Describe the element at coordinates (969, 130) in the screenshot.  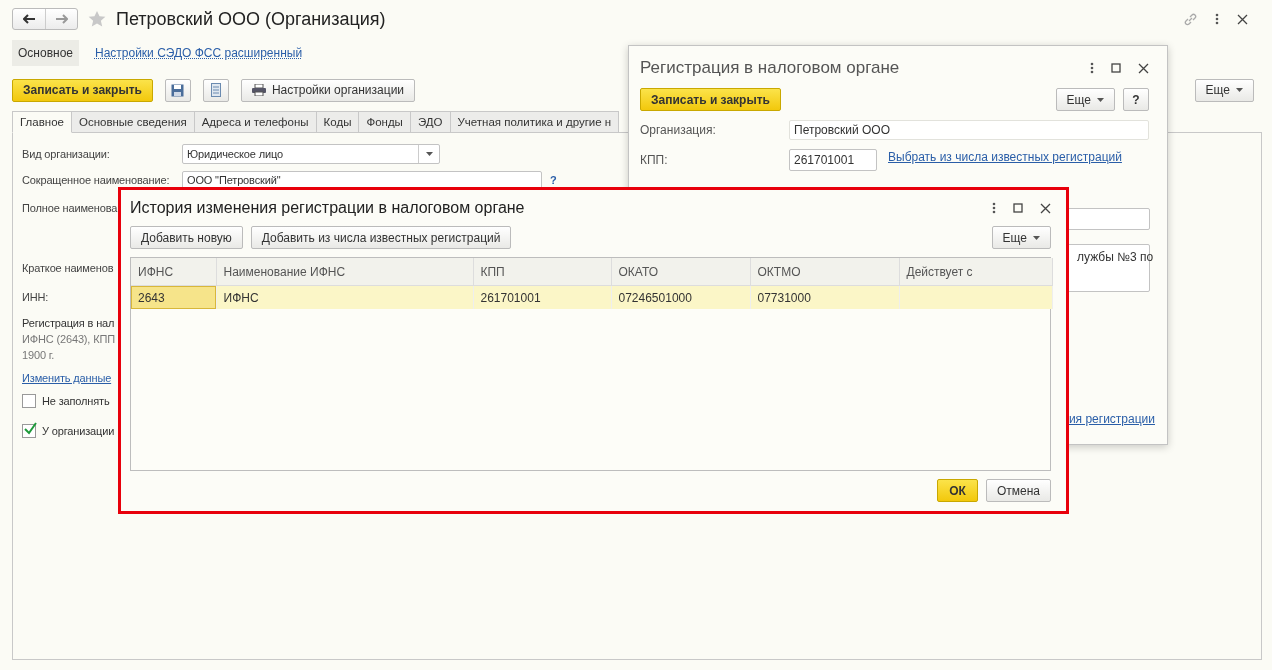
I see `organization-field: Петровский ООО` at that location.